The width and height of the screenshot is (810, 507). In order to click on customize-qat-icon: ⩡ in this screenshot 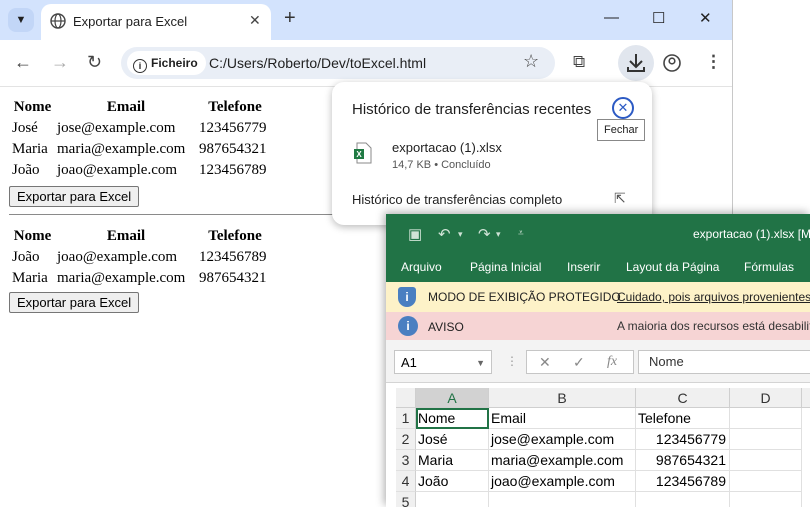, I will do `click(521, 233)`.